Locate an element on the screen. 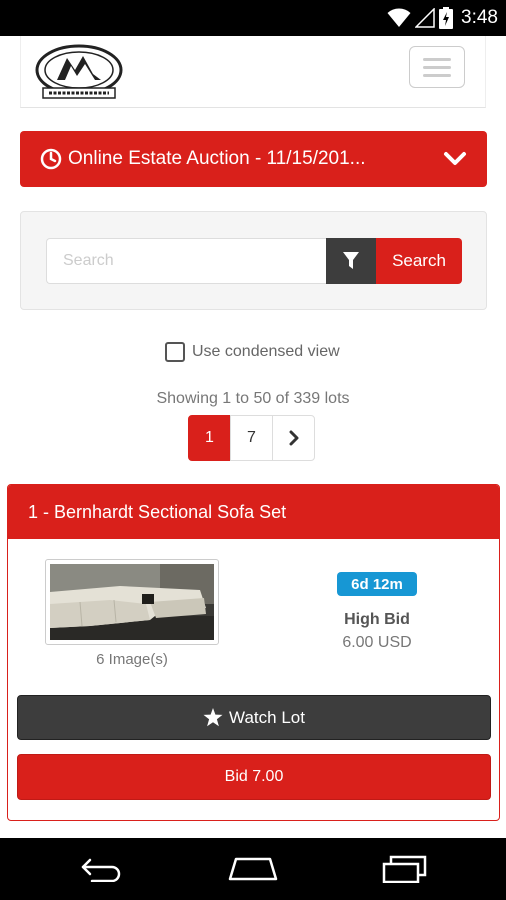 The image size is (506, 900). back-button is located at coordinates (103, 869).